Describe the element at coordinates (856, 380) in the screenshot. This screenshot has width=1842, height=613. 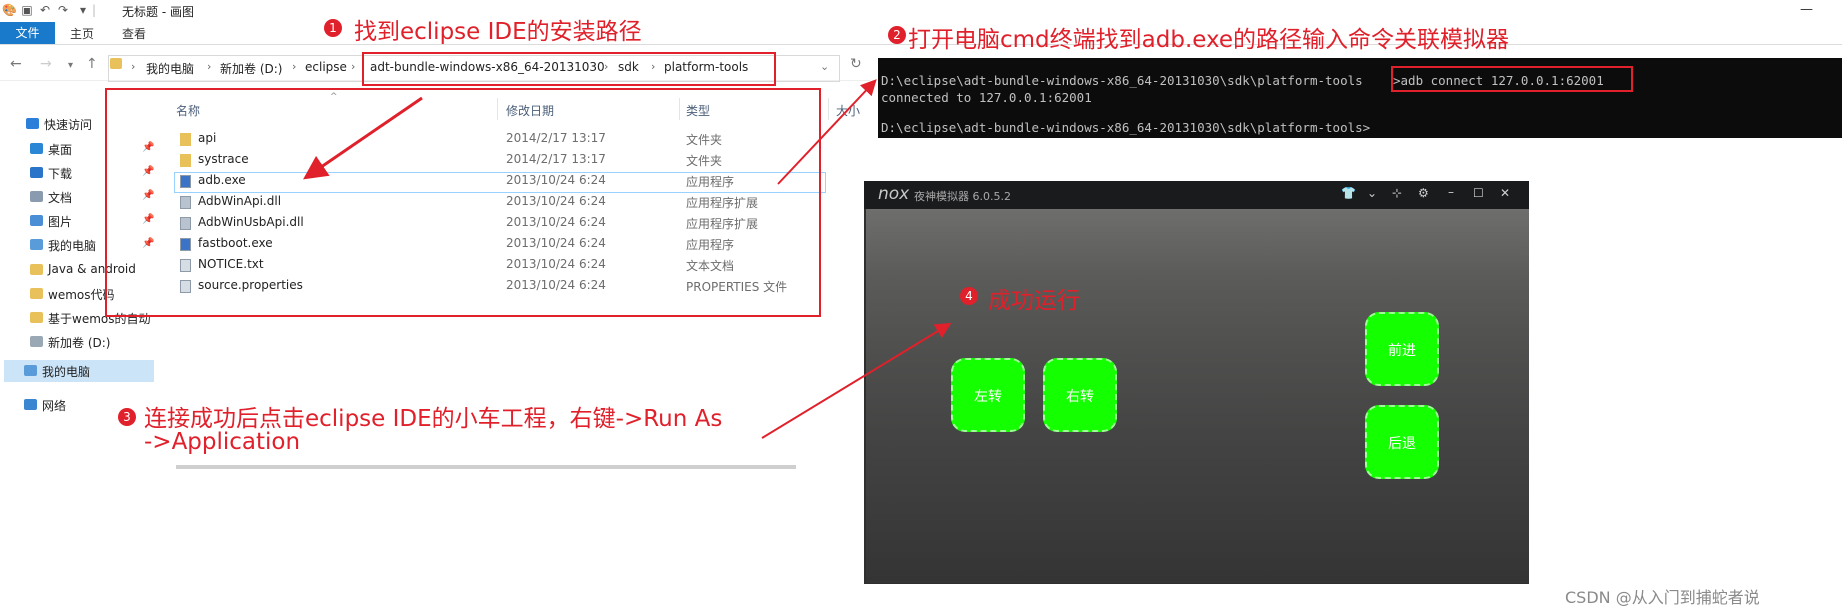
I see `arrow-to-emulator` at that location.